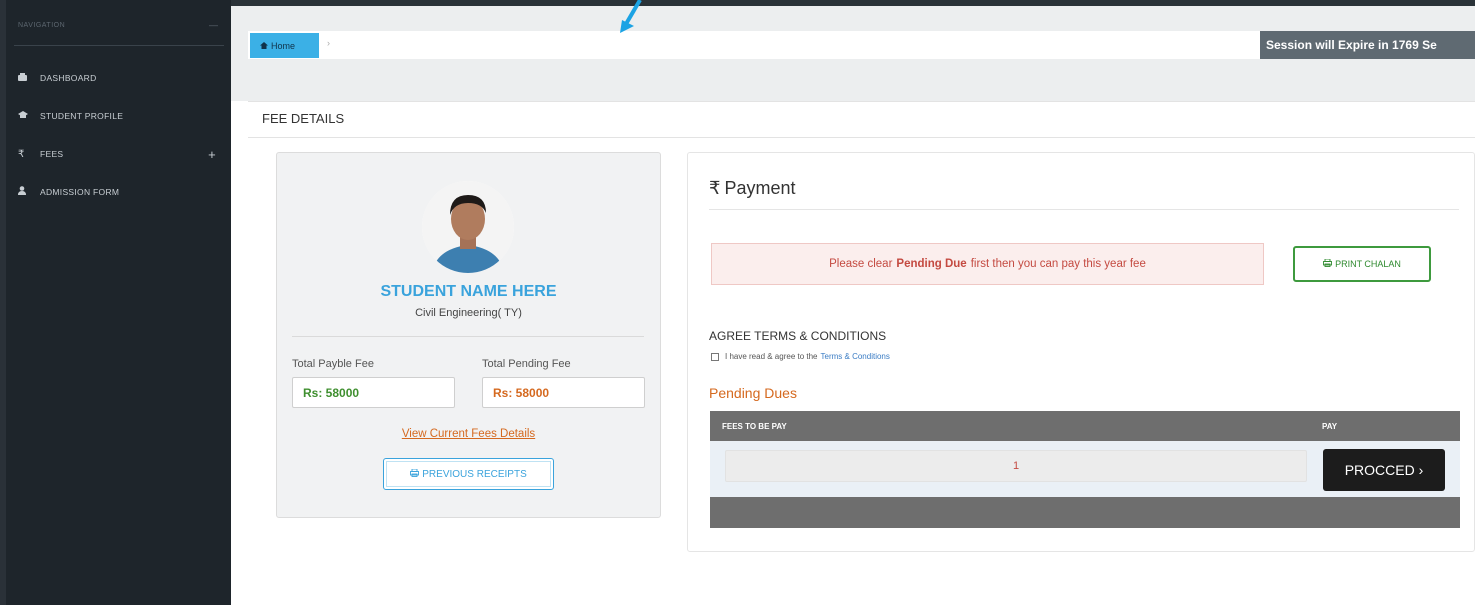 The height and width of the screenshot is (605, 1475). Describe the element at coordinates (213, 25) in the screenshot. I see `nav-collapse-icon: —` at that location.